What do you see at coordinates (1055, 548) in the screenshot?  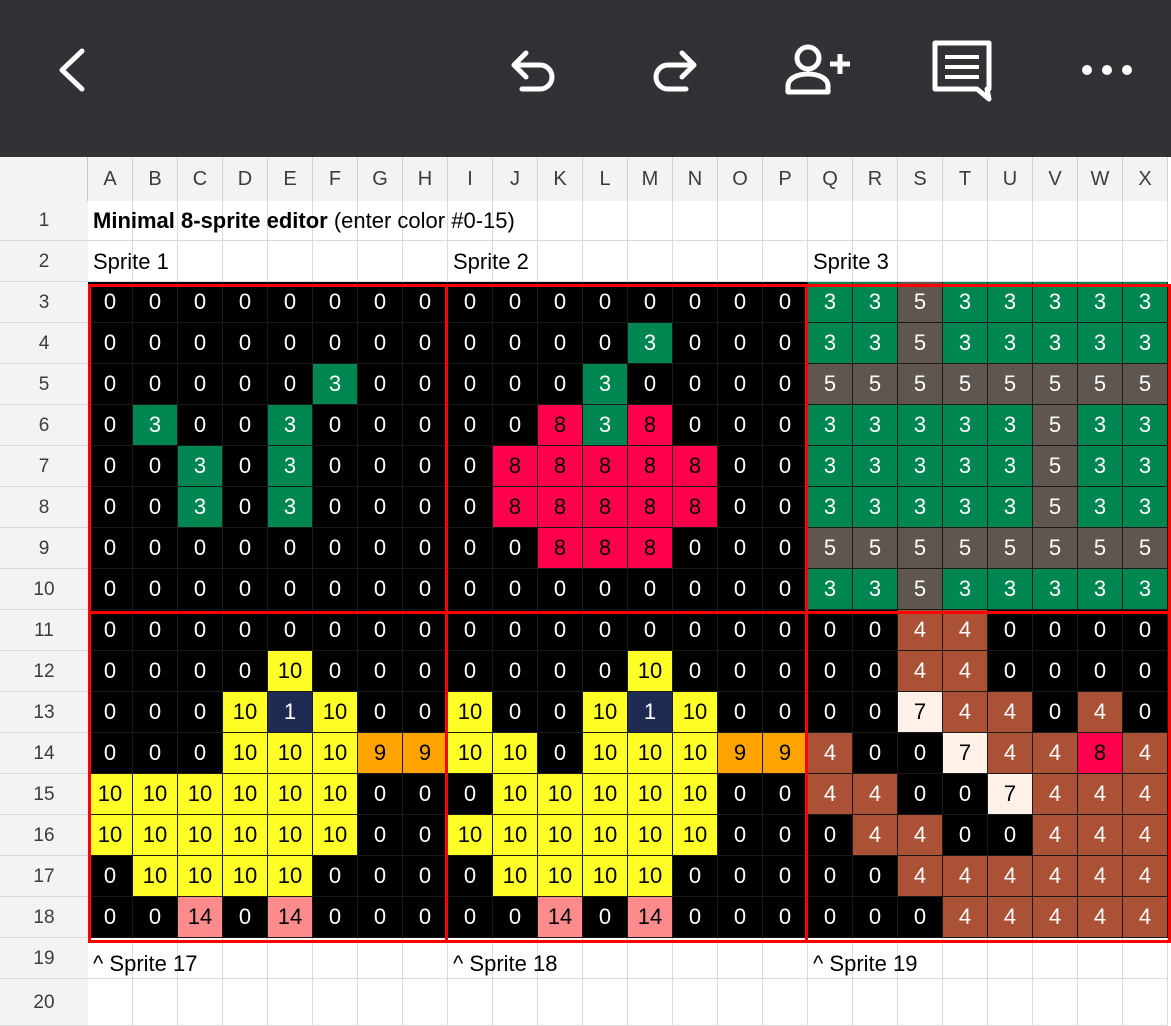 I see `pixel-cell-v9: 5` at bounding box center [1055, 548].